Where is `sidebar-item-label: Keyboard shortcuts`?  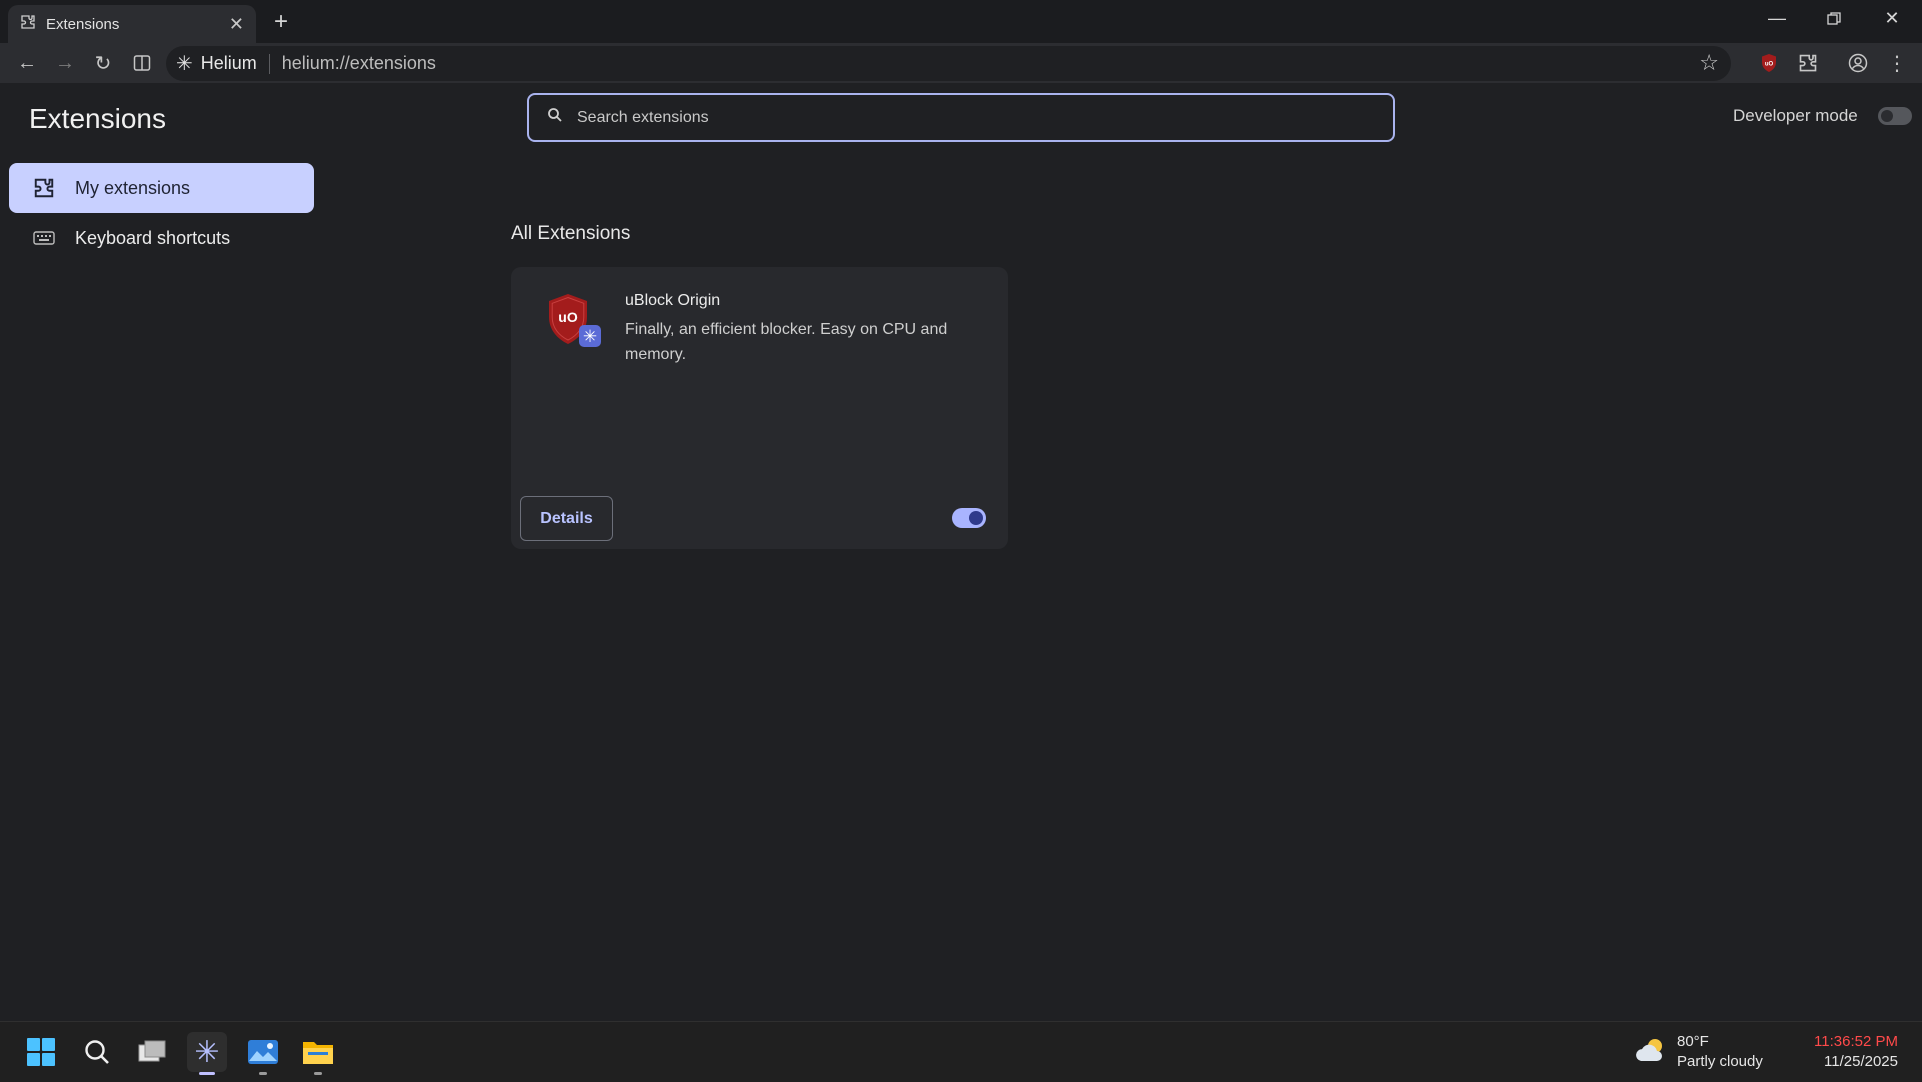
sidebar-item-label: Keyboard shortcuts is located at coordinates (153, 237).